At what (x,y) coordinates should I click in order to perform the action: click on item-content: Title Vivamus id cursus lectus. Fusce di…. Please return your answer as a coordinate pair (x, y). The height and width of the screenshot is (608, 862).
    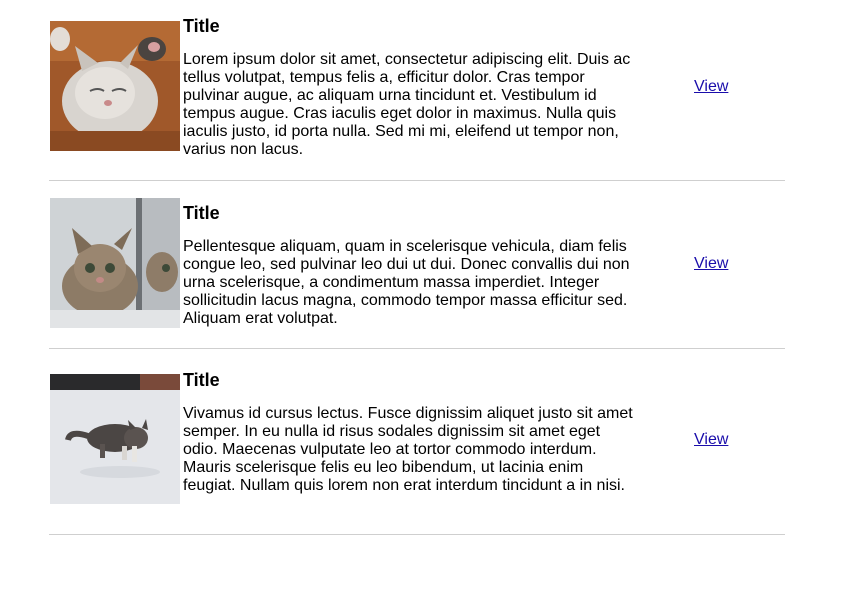
    Looking at the image, I should click on (411, 432).